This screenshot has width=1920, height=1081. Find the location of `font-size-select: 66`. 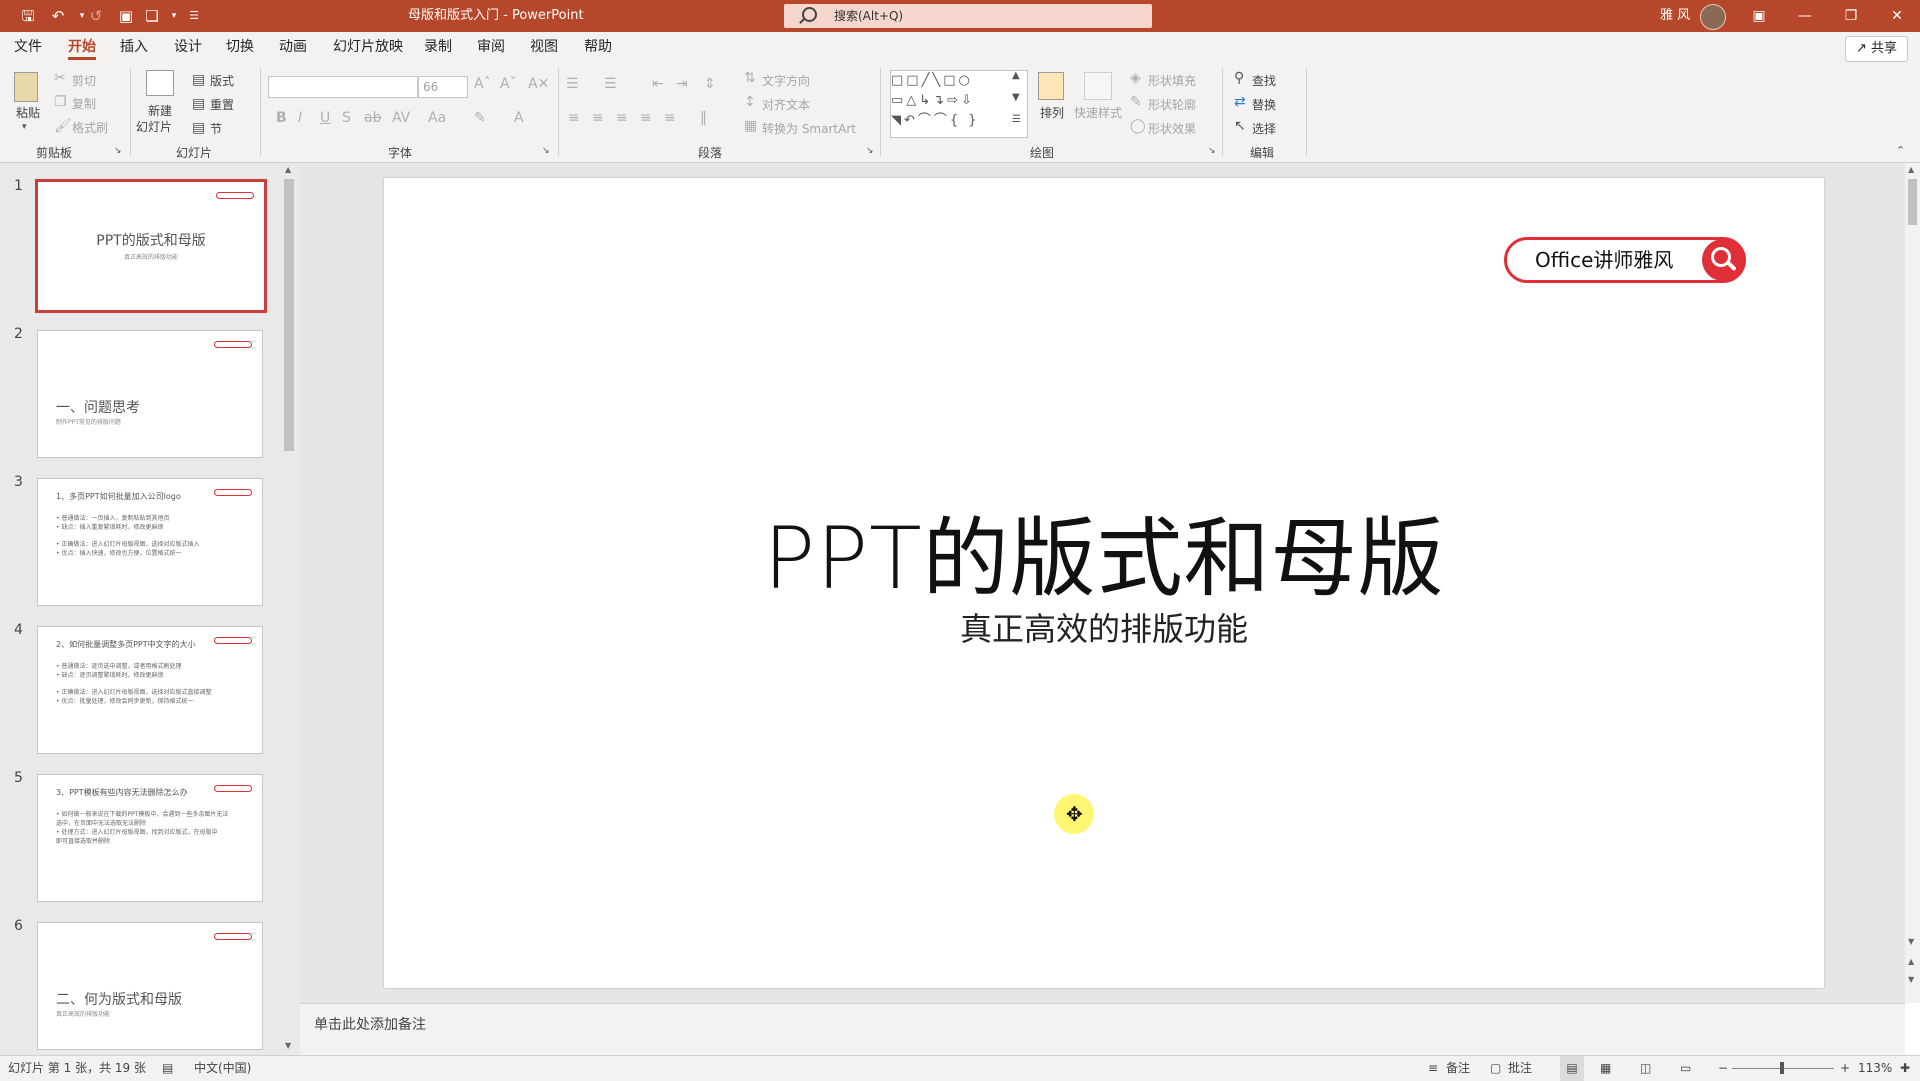

font-size-select: 66 is located at coordinates (443, 87).